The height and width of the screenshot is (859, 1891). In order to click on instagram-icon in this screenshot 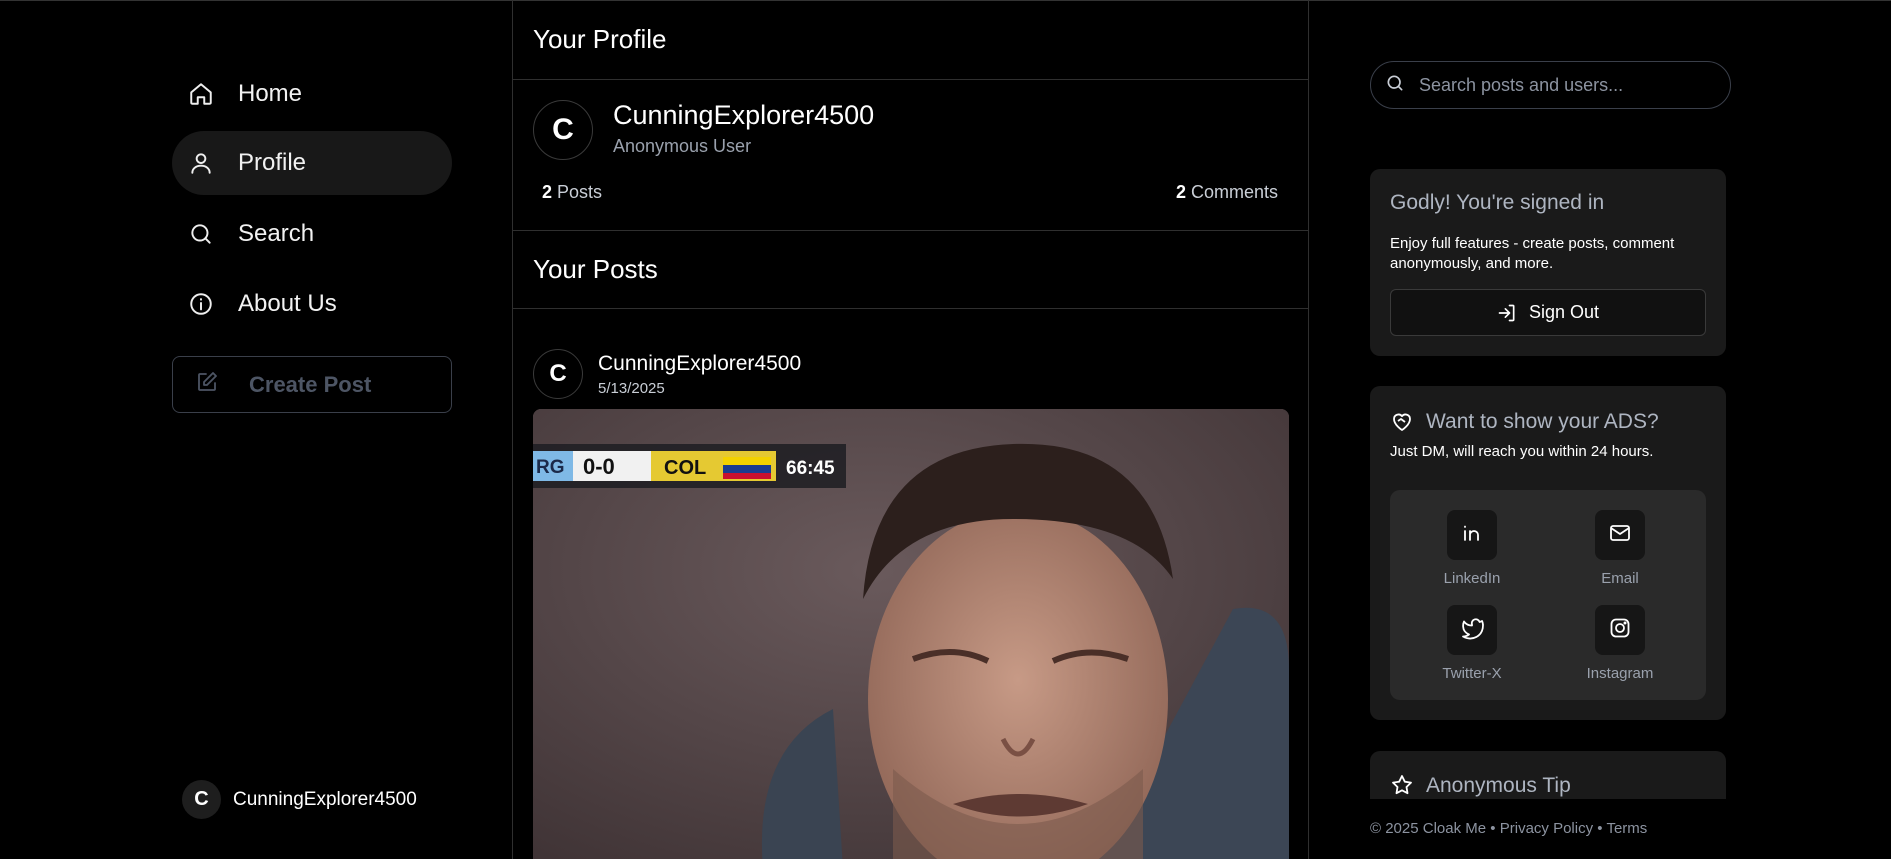, I will do `click(1620, 630)`.